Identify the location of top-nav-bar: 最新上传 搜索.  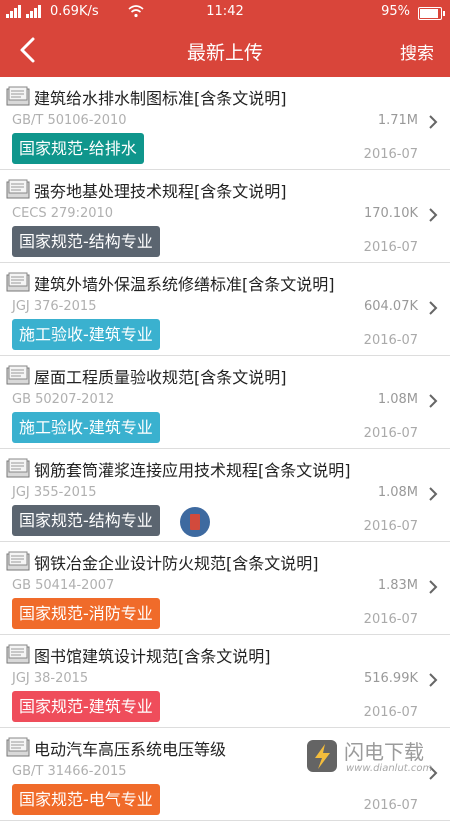
(225, 50).